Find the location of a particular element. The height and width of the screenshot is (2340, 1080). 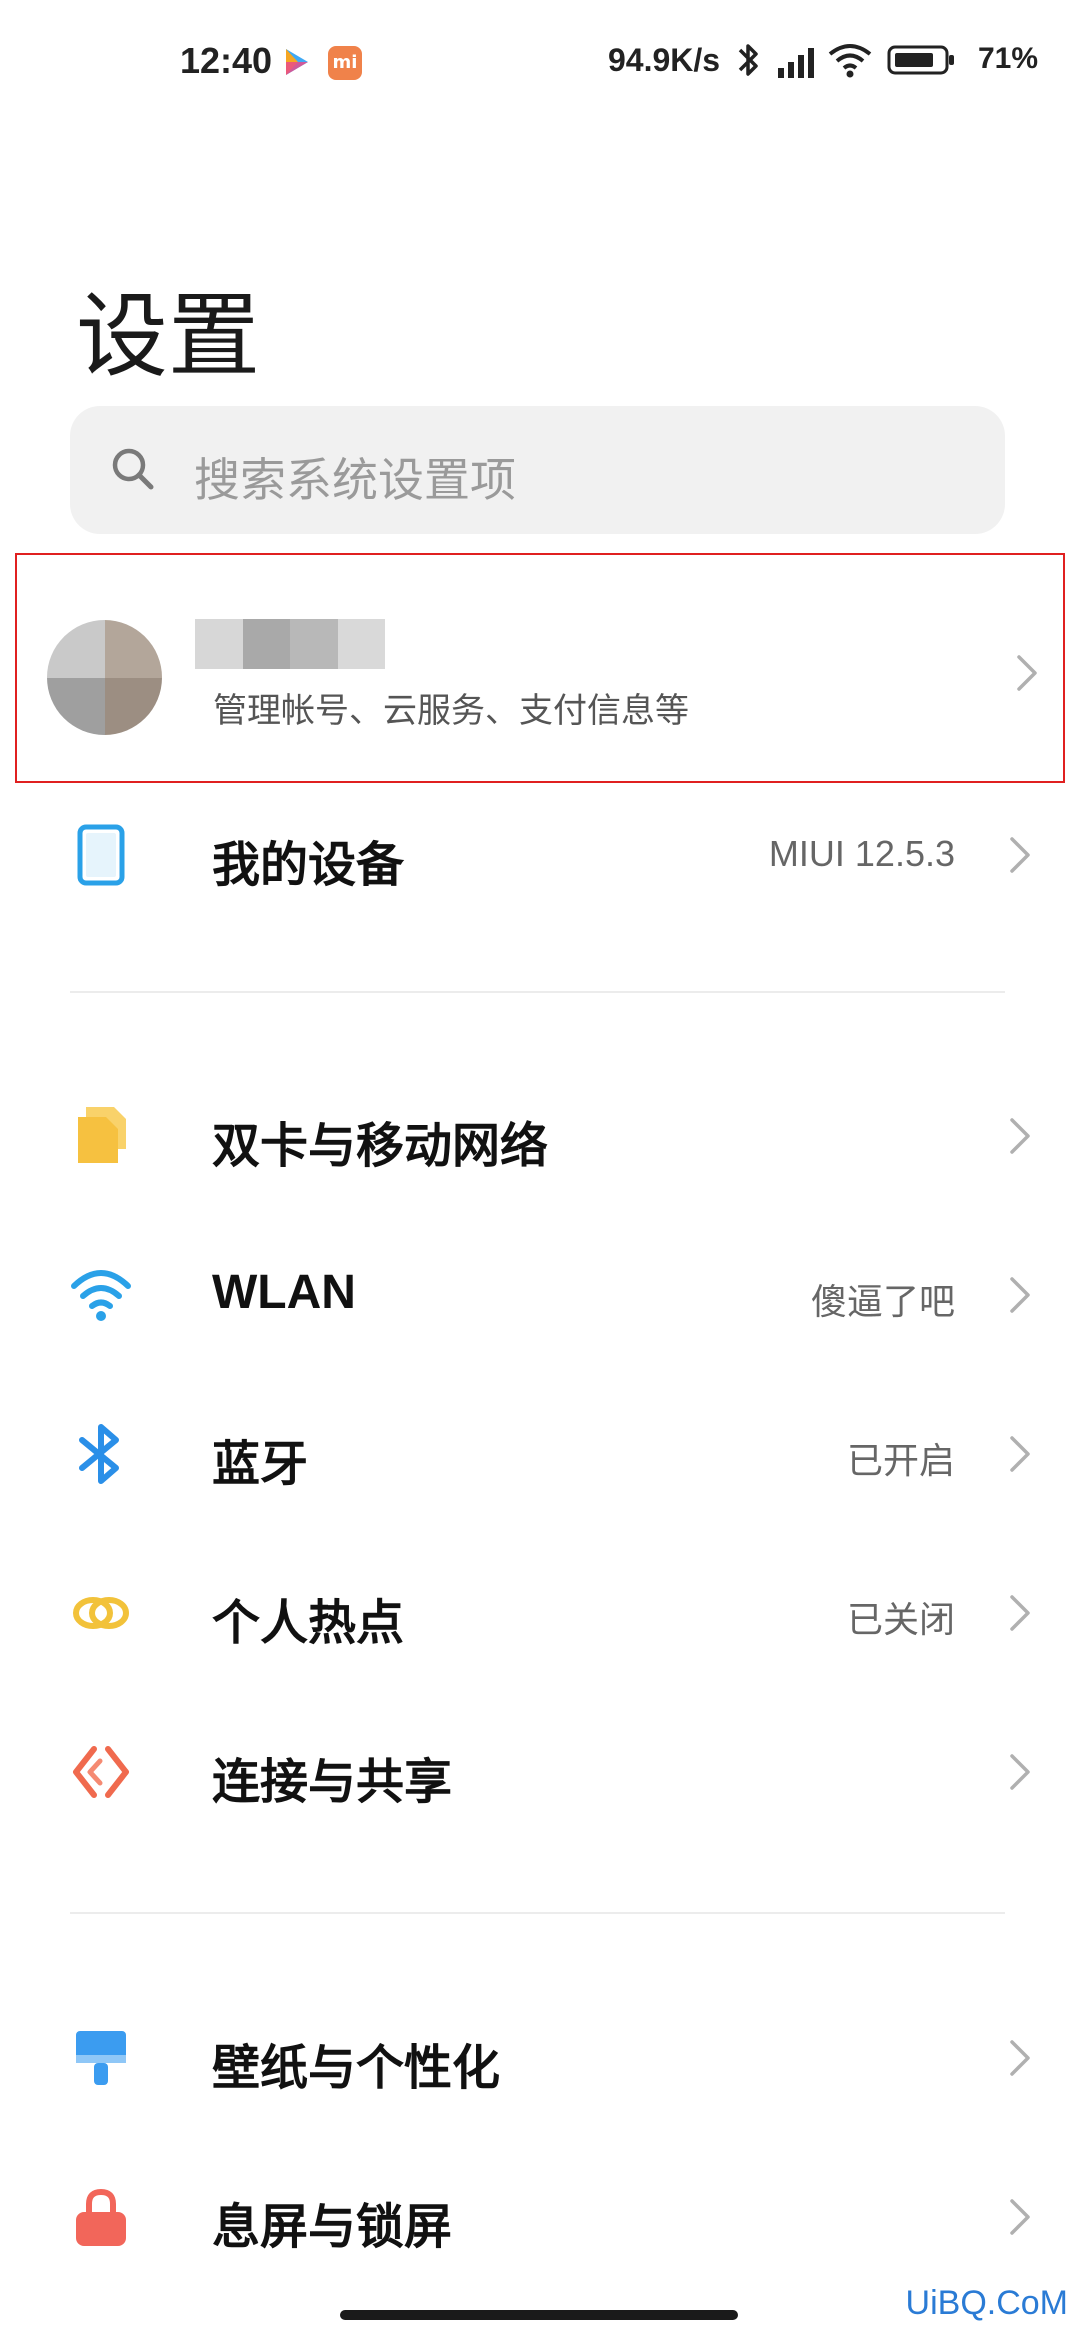

battery-icon is located at coordinates (920, 60).